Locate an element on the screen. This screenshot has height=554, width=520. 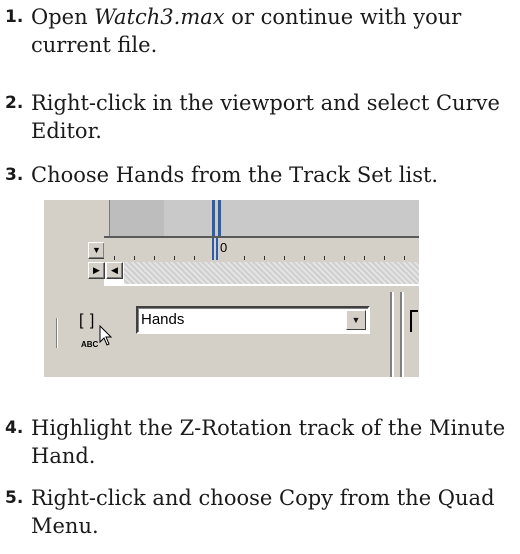
dropdown-arrow-icon: ▼ is located at coordinates (356, 320).